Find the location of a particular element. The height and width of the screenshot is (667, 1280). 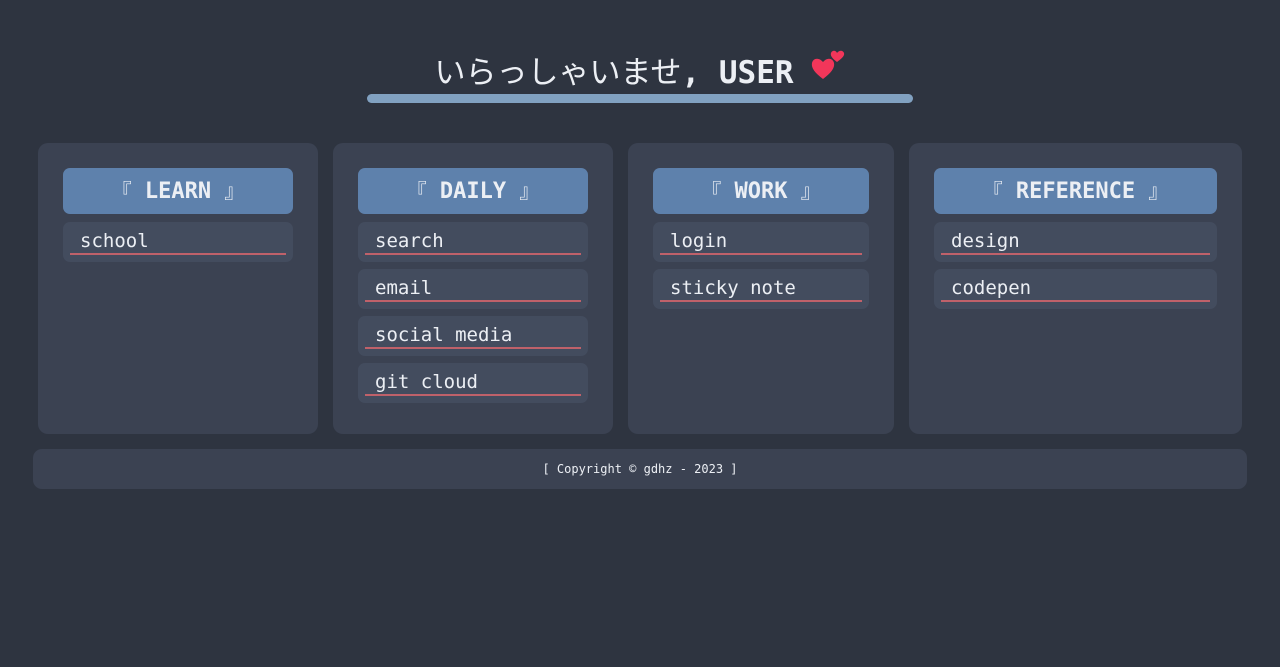

link-list: login sticky note is located at coordinates (761, 265).